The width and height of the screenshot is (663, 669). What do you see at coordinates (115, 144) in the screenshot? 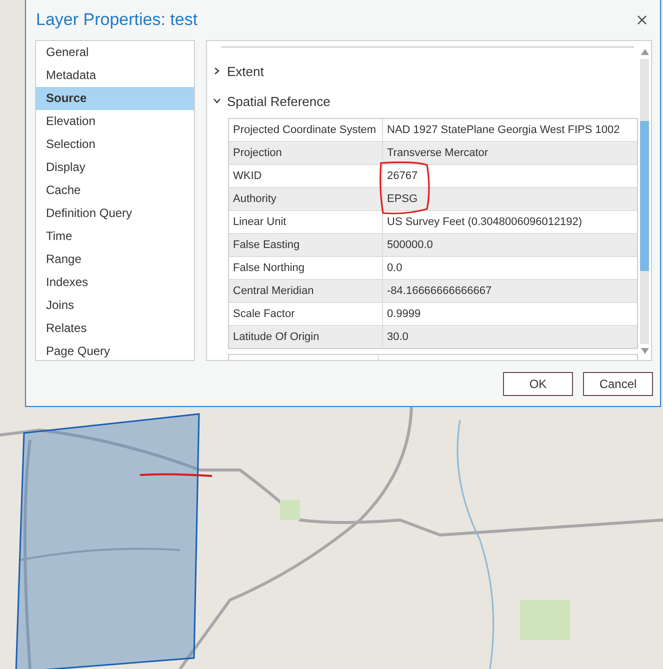
I see `sidebar-item: Selection` at bounding box center [115, 144].